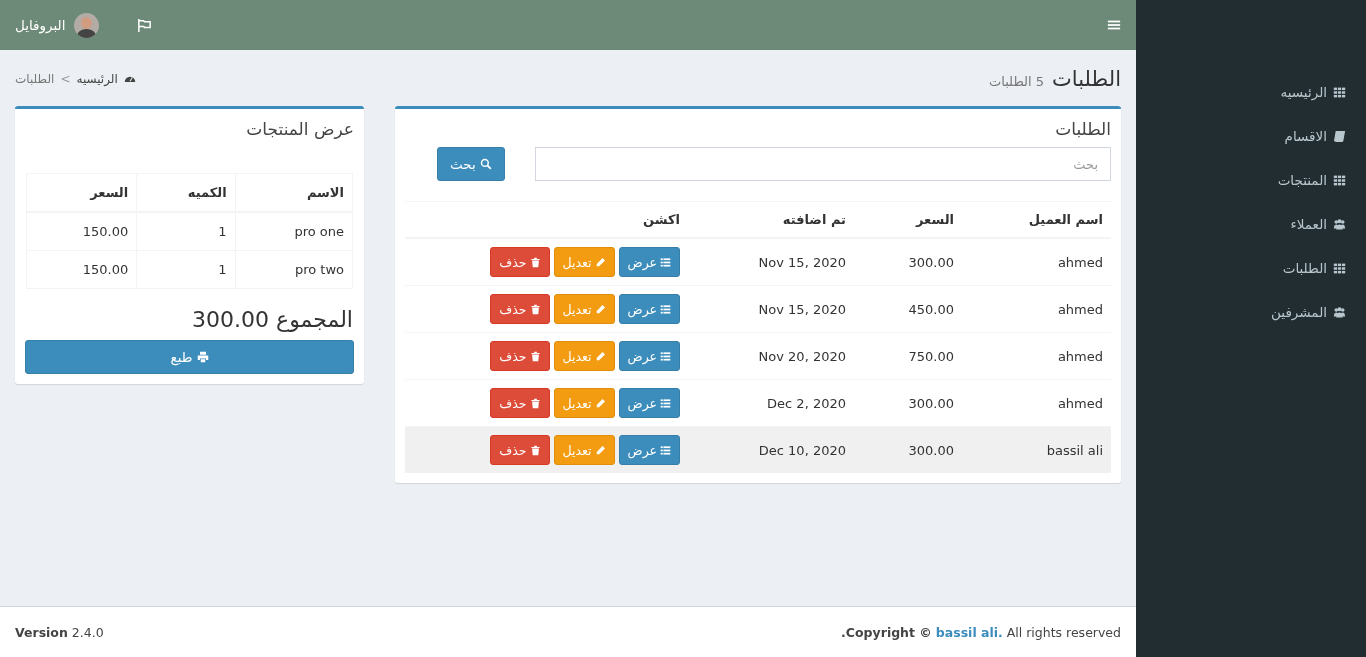  I want to click on table-cell: 750.00, so click(908, 356).